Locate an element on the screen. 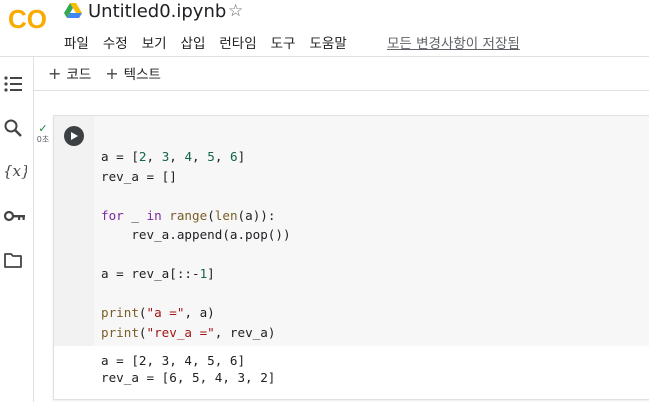 The image size is (649, 402). run-cell-button is located at coordinates (74, 136).